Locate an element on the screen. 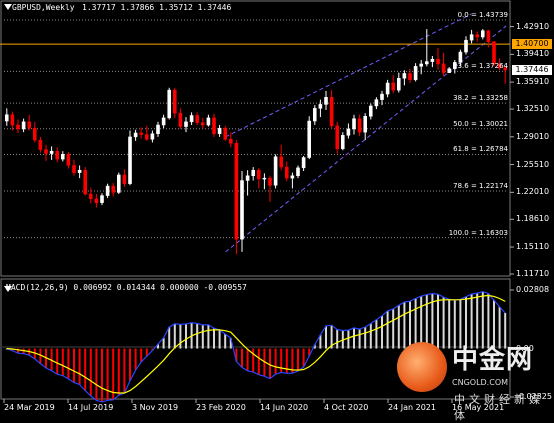  price-axis-label: 1.39410 is located at coordinates (533, 54).